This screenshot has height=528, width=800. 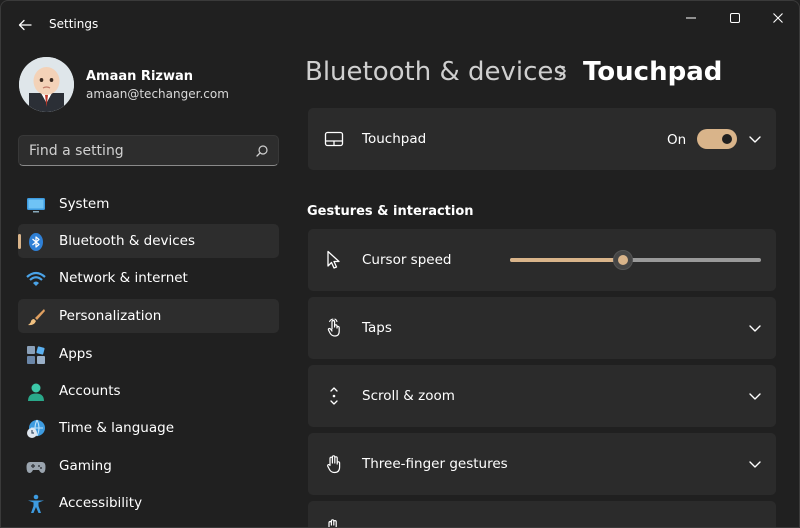 What do you see at coordinates (727, 139) in the screenshot?
I see `toggle-knob` at bounding box center [727, 139].